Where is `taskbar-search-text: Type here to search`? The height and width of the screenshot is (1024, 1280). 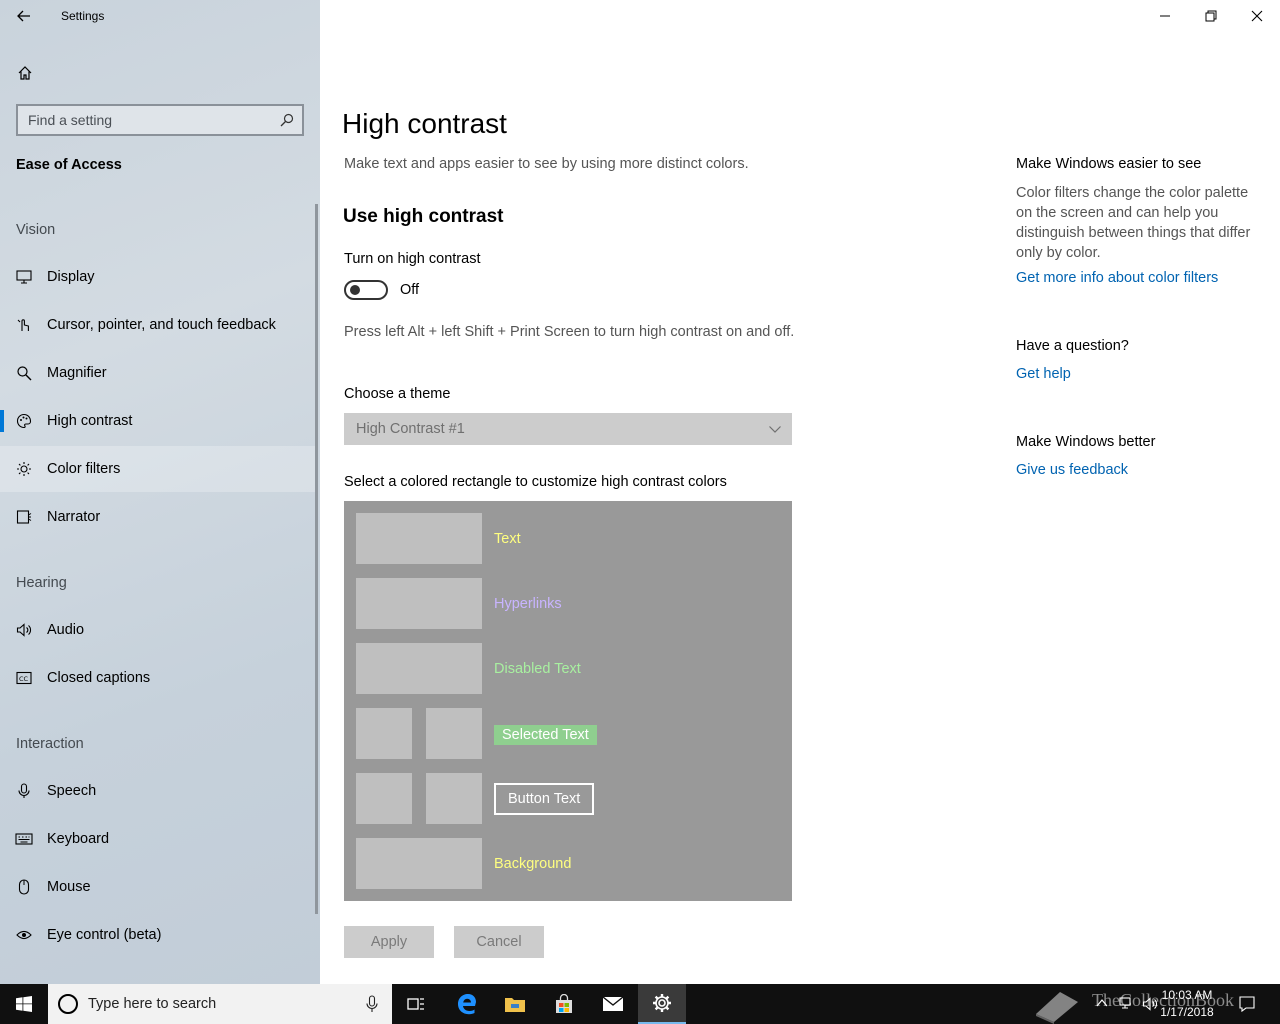
taskbar-search-text: Type here to search is located at coordinates (152, 1004).